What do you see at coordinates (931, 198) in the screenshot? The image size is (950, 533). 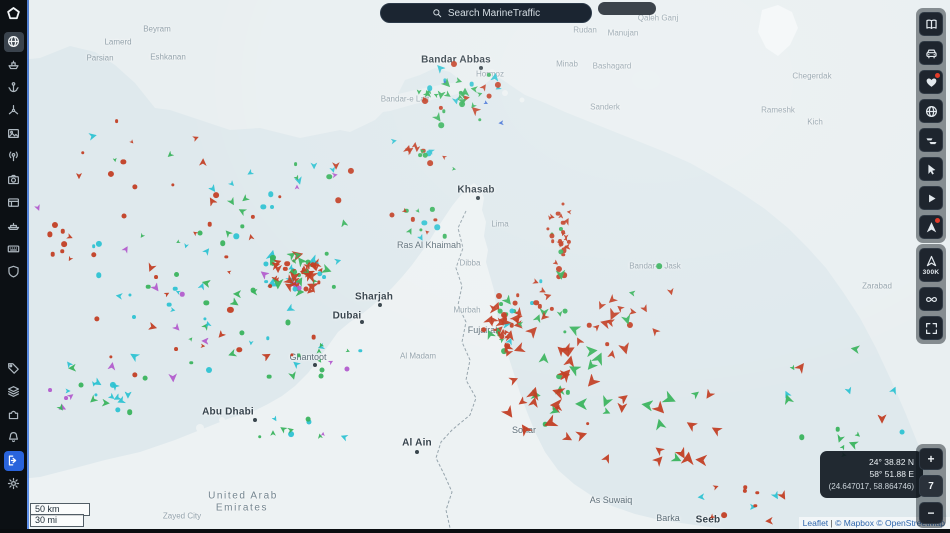 I see `playback-button` at bounding box center [931, 198].